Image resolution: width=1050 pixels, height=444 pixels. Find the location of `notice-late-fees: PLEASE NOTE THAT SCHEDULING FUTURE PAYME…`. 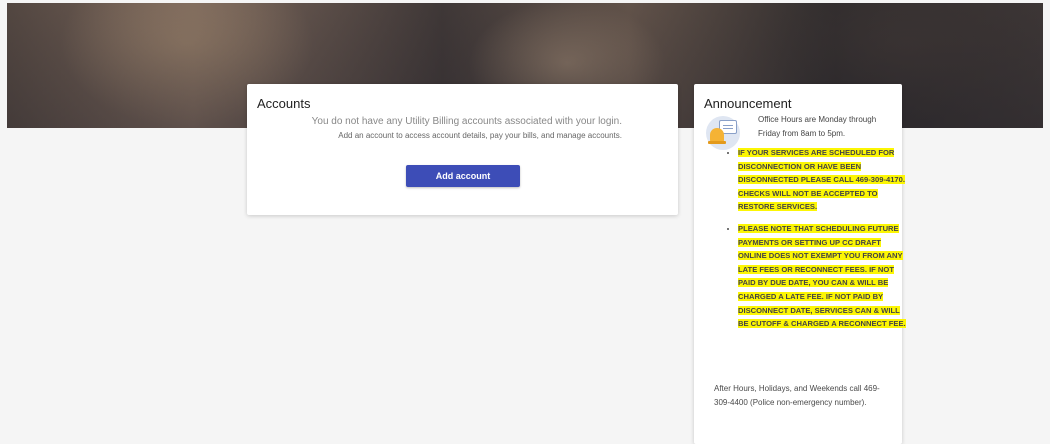

notice-late-fees: PLEASE NOTE THAT SCHEDULING FUTURE PAYME… is located at coordinates (822, 276).